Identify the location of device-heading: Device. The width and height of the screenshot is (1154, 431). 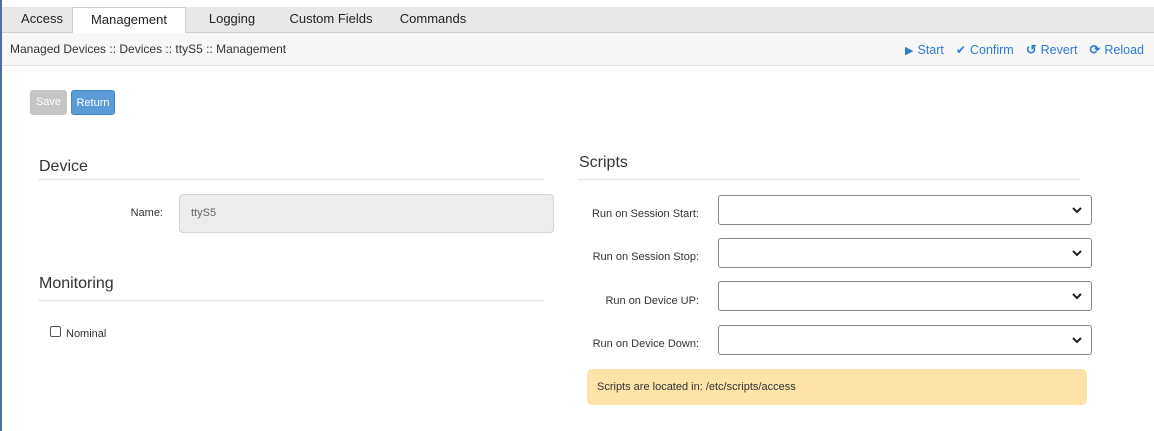
(63, 166).